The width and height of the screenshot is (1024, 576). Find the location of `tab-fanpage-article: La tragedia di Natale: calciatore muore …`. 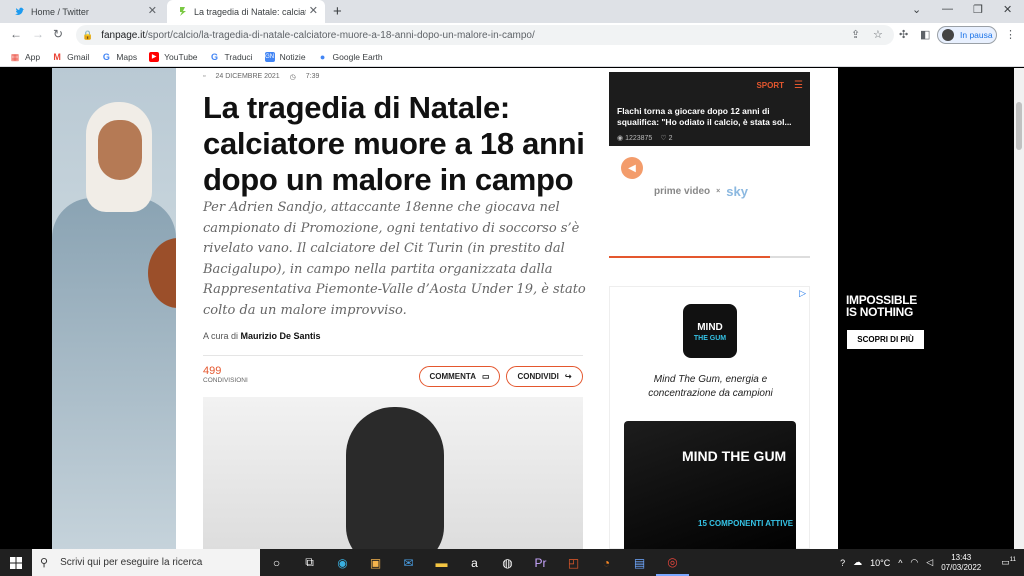

tab-fanpage-article: La tragedia di Natale: calciatore muore … is located at coordinates (246, 11).